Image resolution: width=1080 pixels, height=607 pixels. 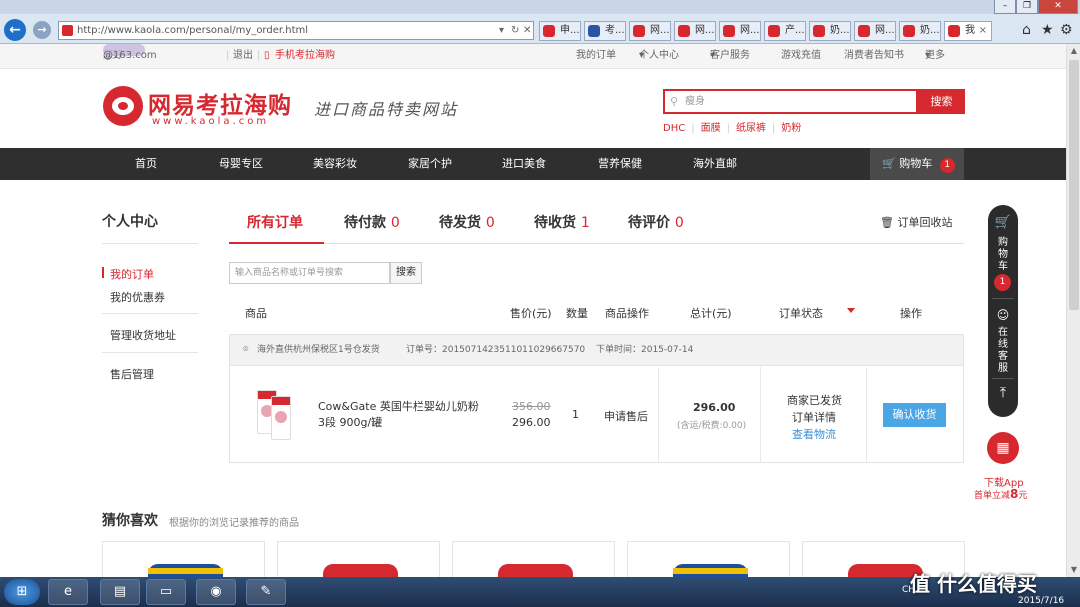 I want to click on slogan: 进口商品特卖网站, so click(x=386, y=109).